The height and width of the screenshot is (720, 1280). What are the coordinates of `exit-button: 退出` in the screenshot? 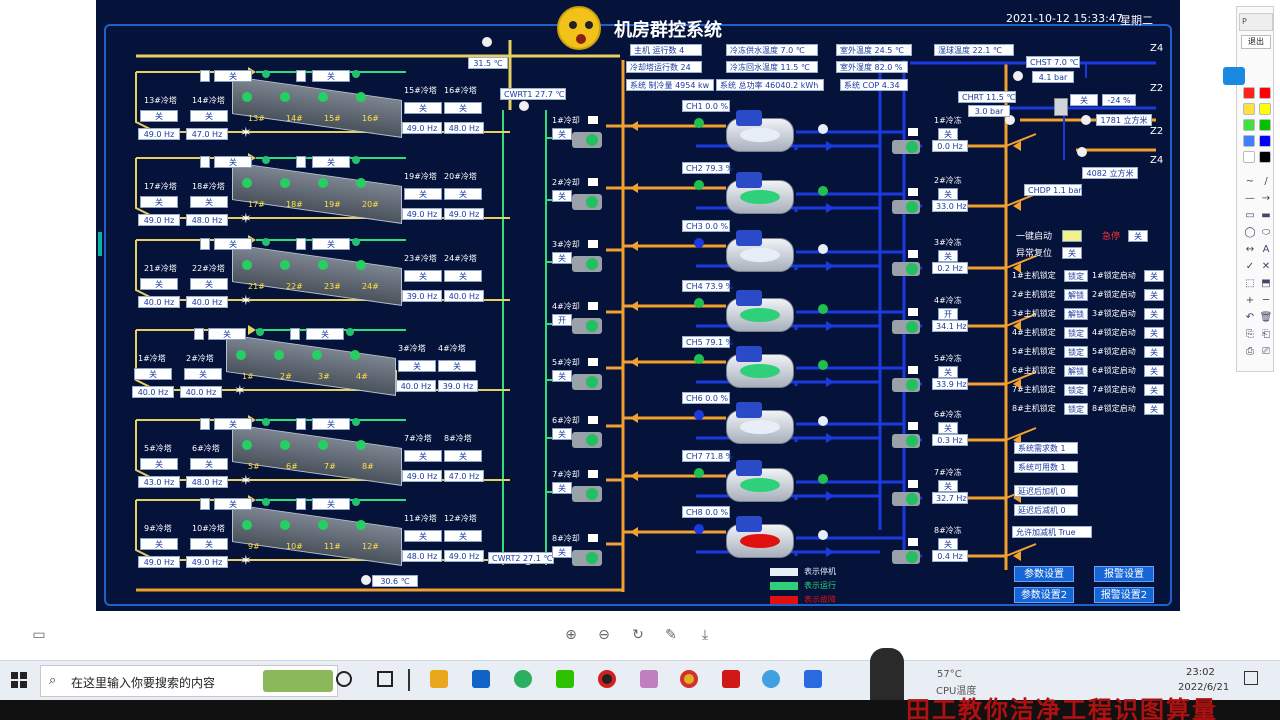 It's located at (1256, 42).